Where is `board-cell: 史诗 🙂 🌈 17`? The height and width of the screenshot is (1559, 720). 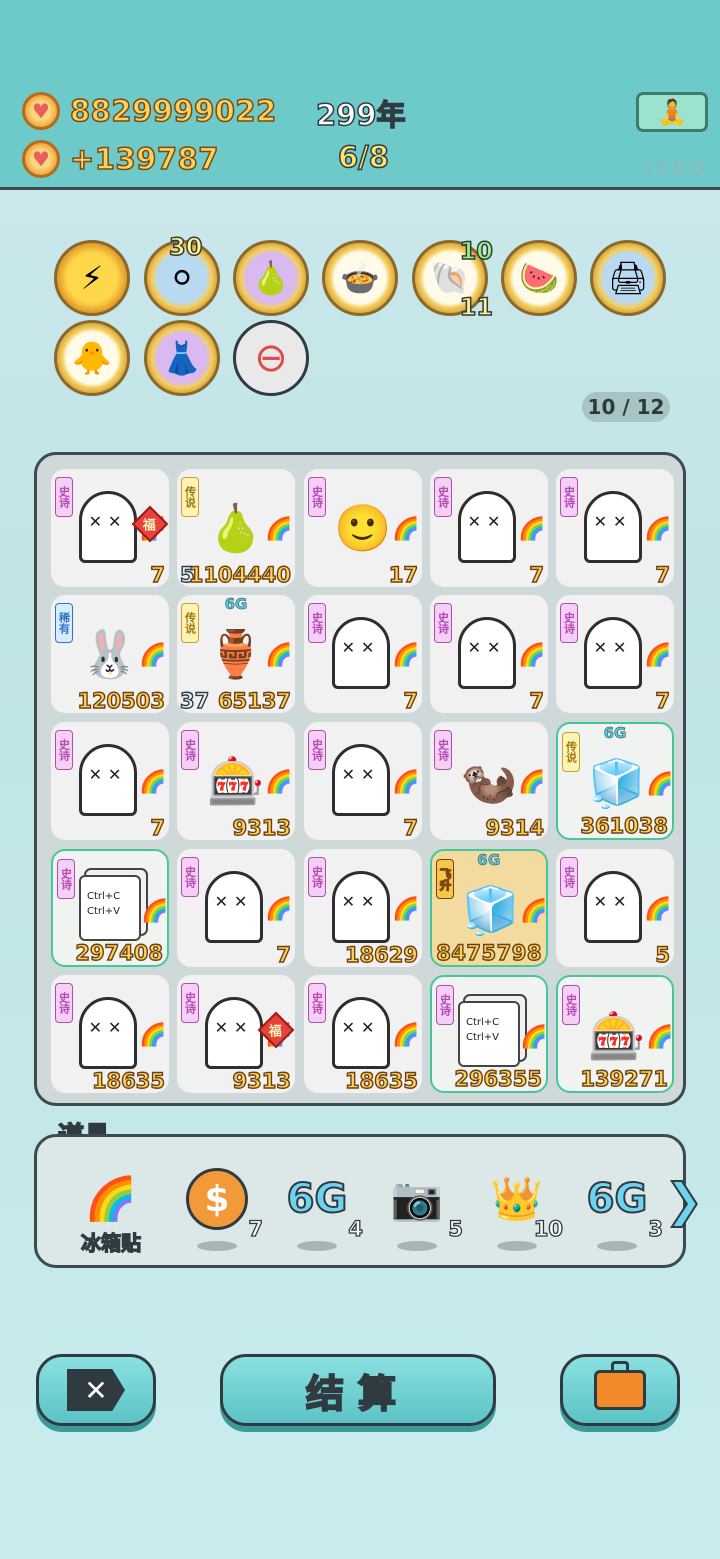
board-cell: 史诗 🙂 🌈 17 is located at coordinates (363, 528).